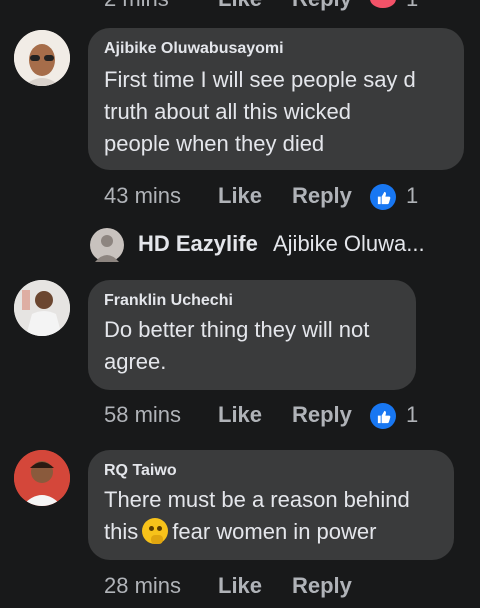 The width and height of the screenshot is (480, 608). What do you see at coordinates (322, 6) in the screenshot?
I see `prev-reply-button: Reply` at bounding box center [322, 6].